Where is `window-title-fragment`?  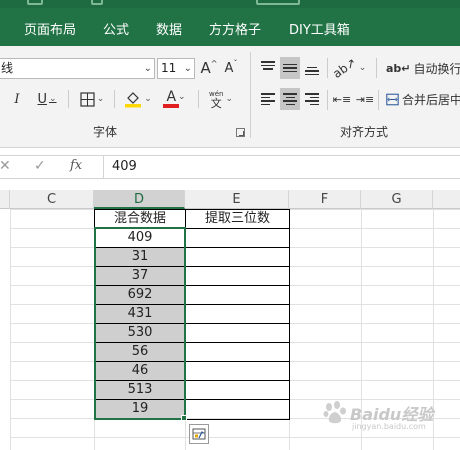
window-title-fragment is located at coordinates (278, 2).